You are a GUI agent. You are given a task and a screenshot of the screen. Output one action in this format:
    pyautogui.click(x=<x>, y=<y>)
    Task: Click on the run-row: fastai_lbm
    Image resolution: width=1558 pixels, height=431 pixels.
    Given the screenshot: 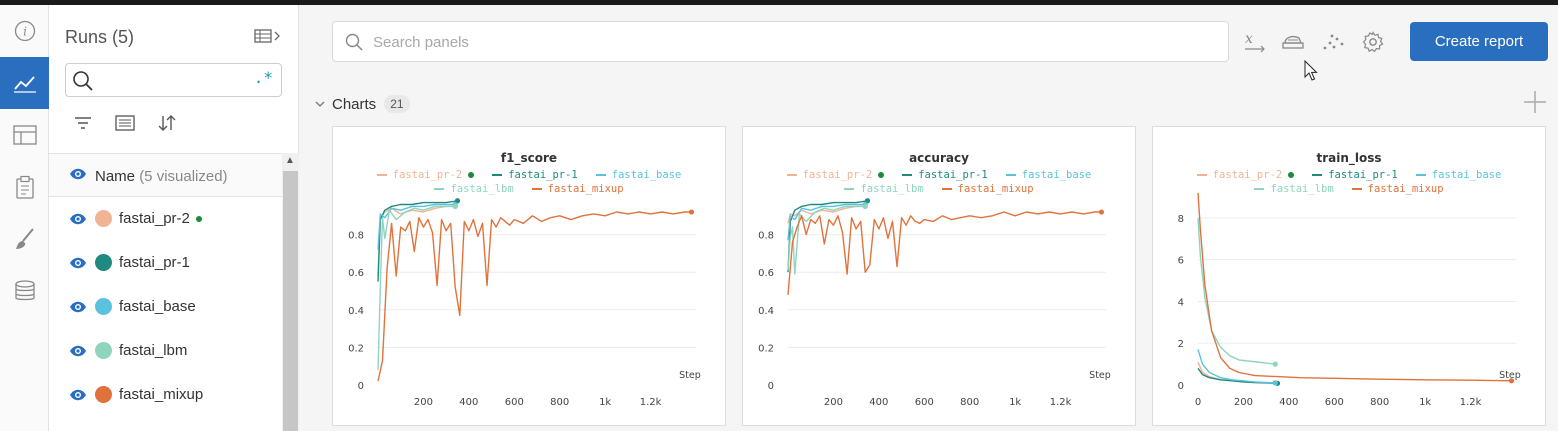 What is the action you would take?
    pyautogui.click(x=165, y=351)
    